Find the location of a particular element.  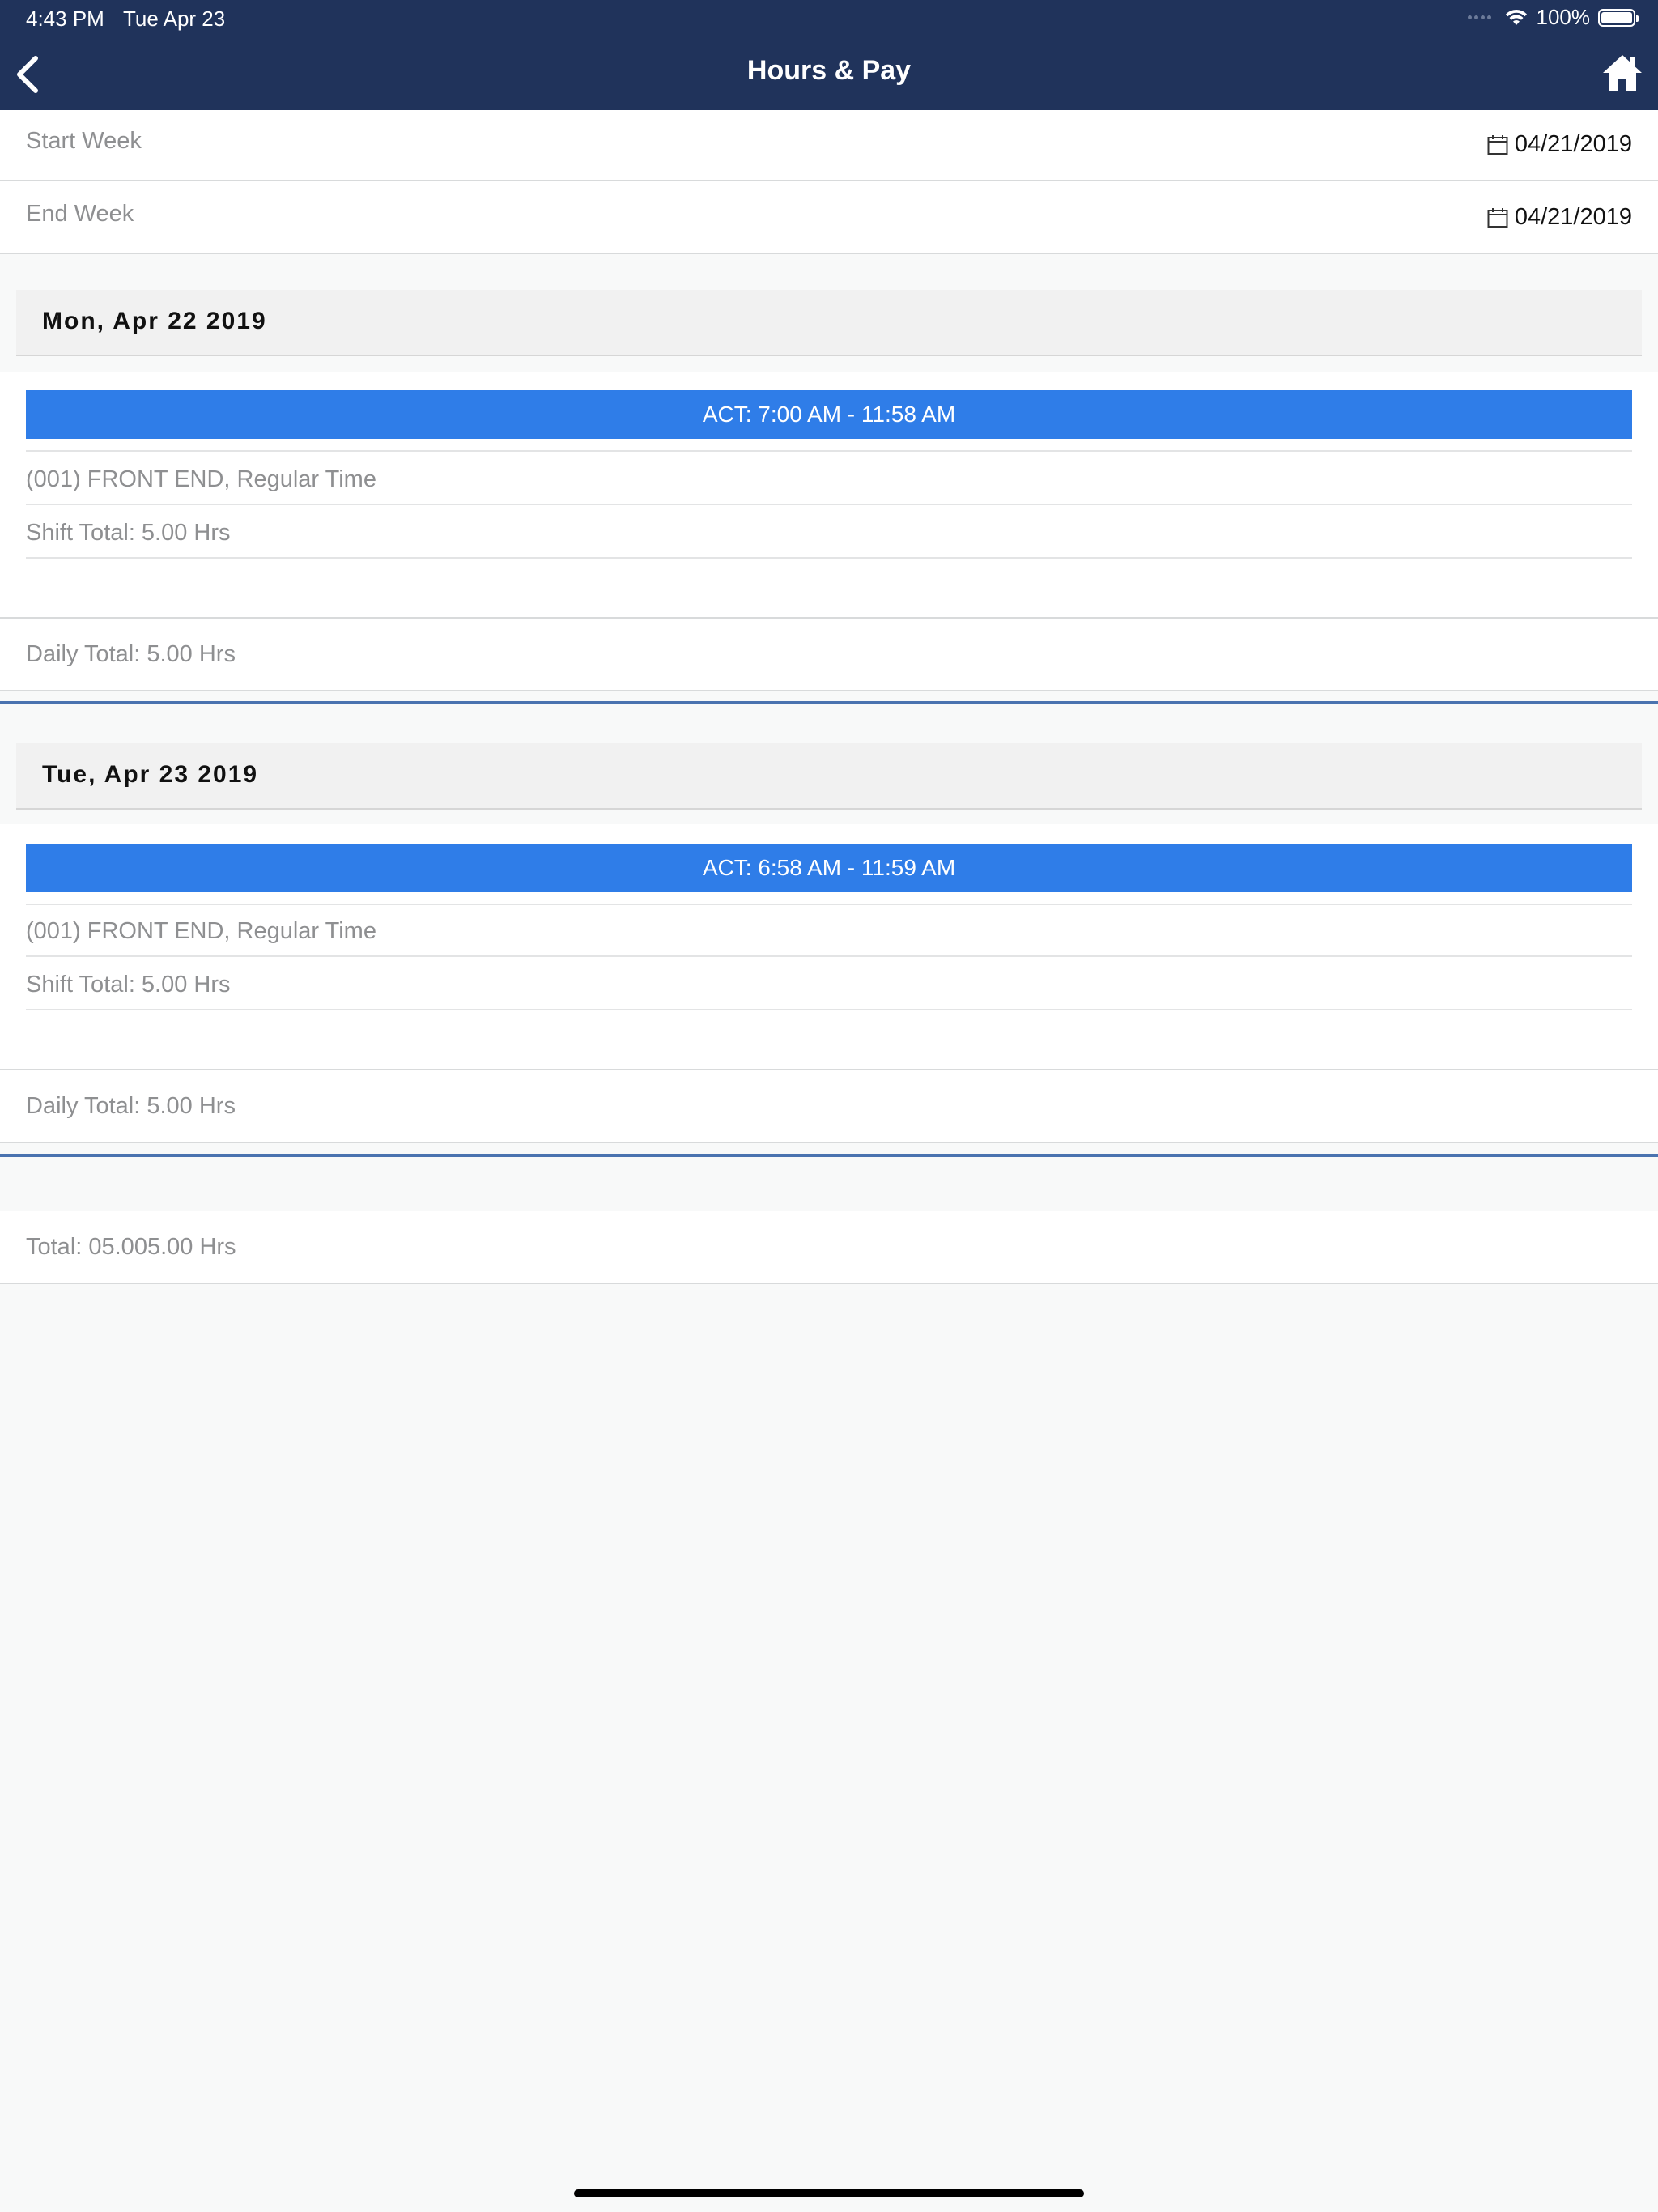

act-bar: ACT: 6:58 AM - 11:59 AM is located at coordinates (829, 868).